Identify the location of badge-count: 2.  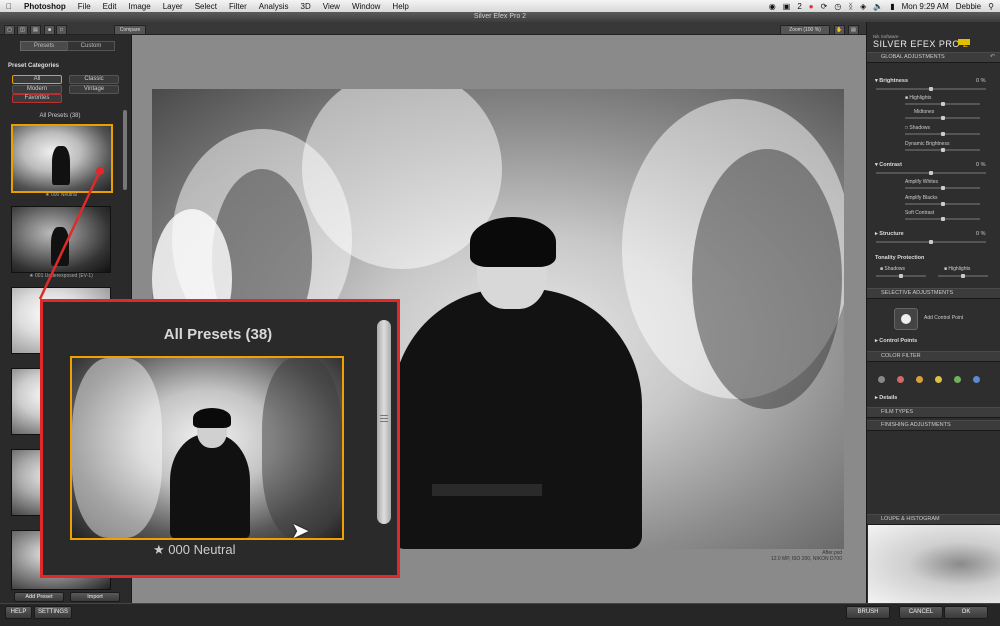
(799, 6).